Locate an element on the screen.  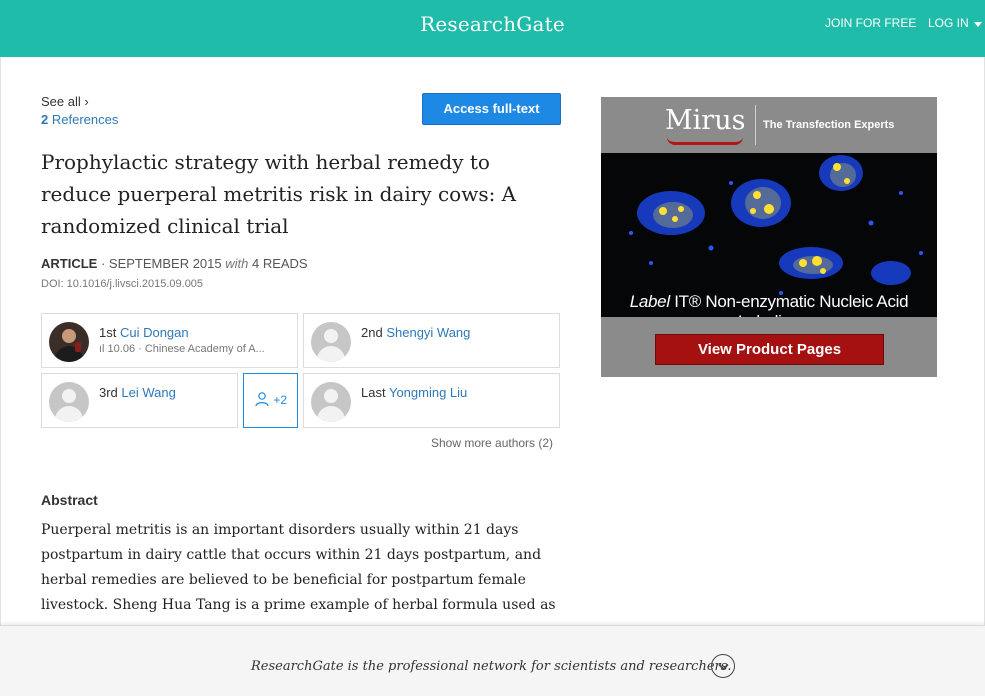
author-position: 3rd is located at coordinates (108, 392).